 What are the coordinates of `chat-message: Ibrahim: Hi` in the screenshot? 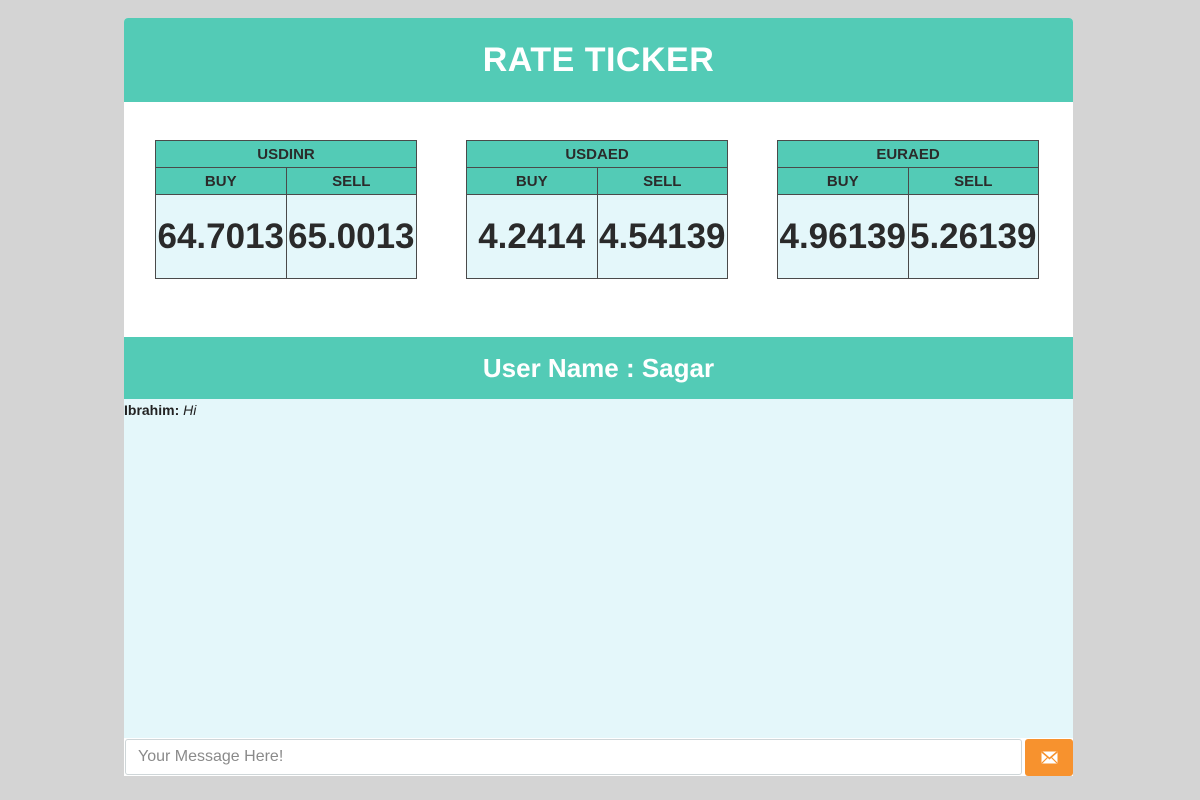 It's located at (160, 410).